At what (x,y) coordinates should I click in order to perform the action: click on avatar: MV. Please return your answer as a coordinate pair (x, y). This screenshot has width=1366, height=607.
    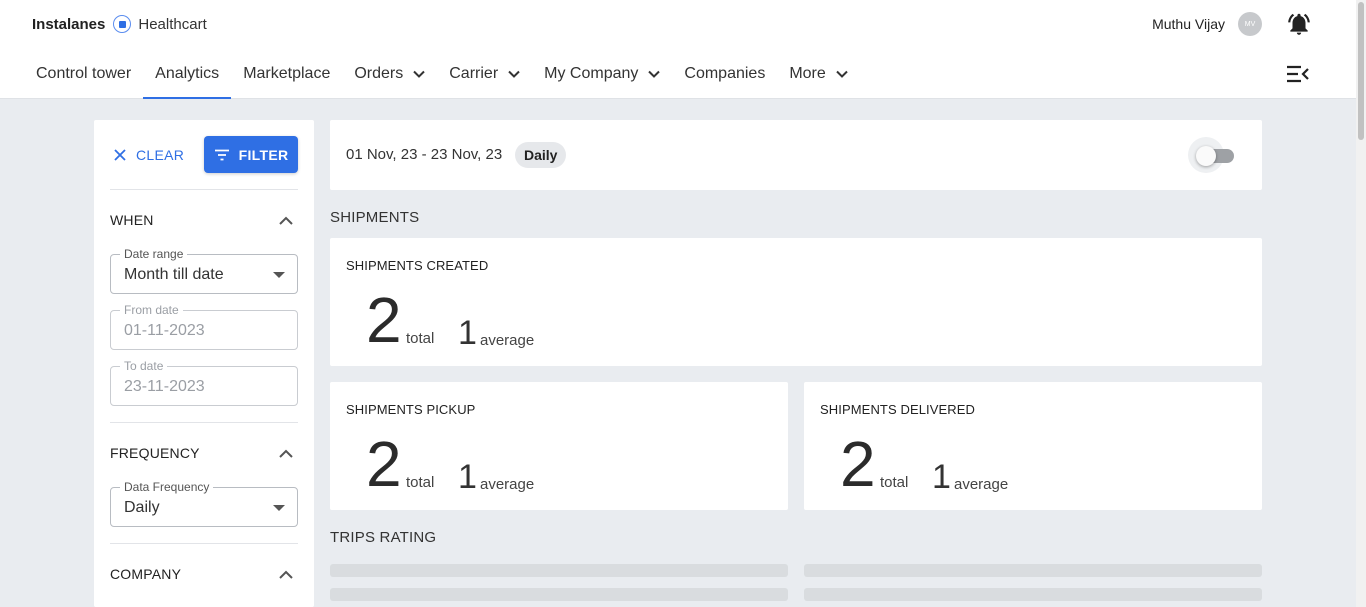
    Looking at the image, I should click on (1250, 24).